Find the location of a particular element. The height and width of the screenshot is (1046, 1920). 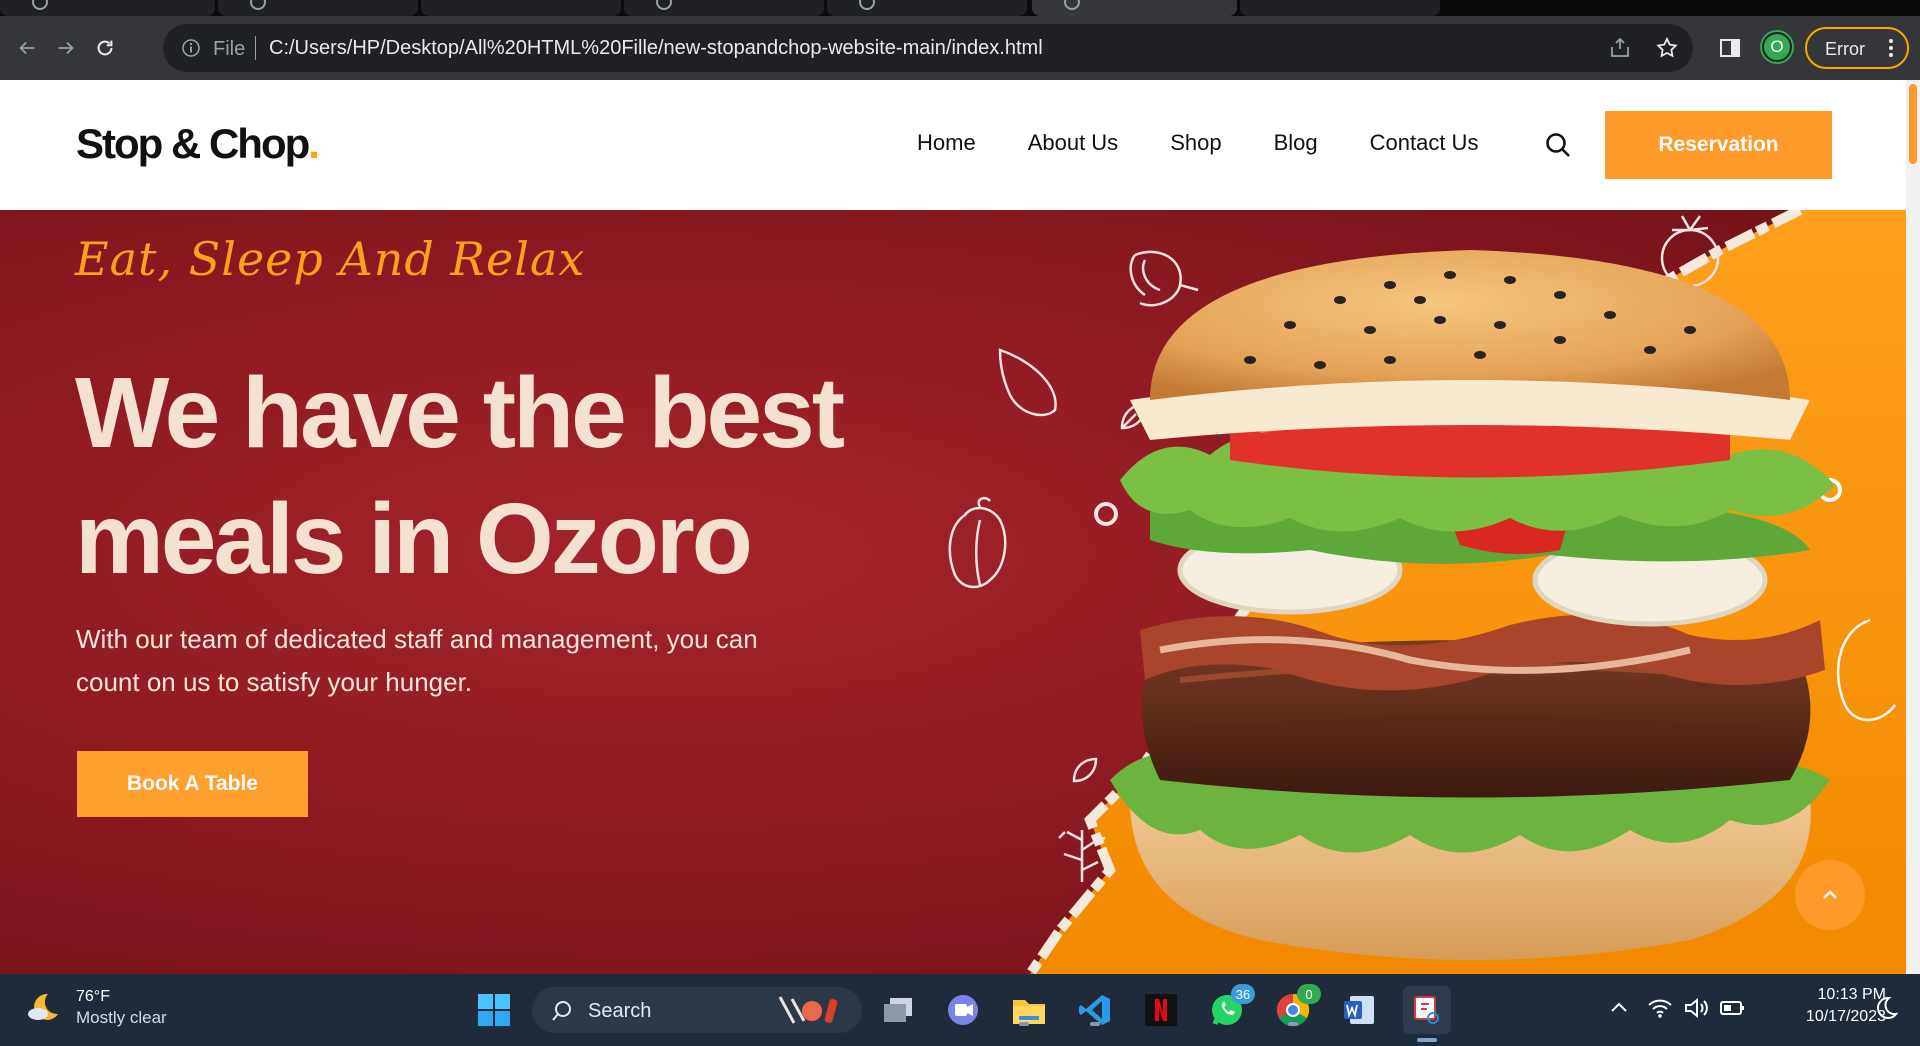

profile-avatar: O is located at coordinates (1777, 47).